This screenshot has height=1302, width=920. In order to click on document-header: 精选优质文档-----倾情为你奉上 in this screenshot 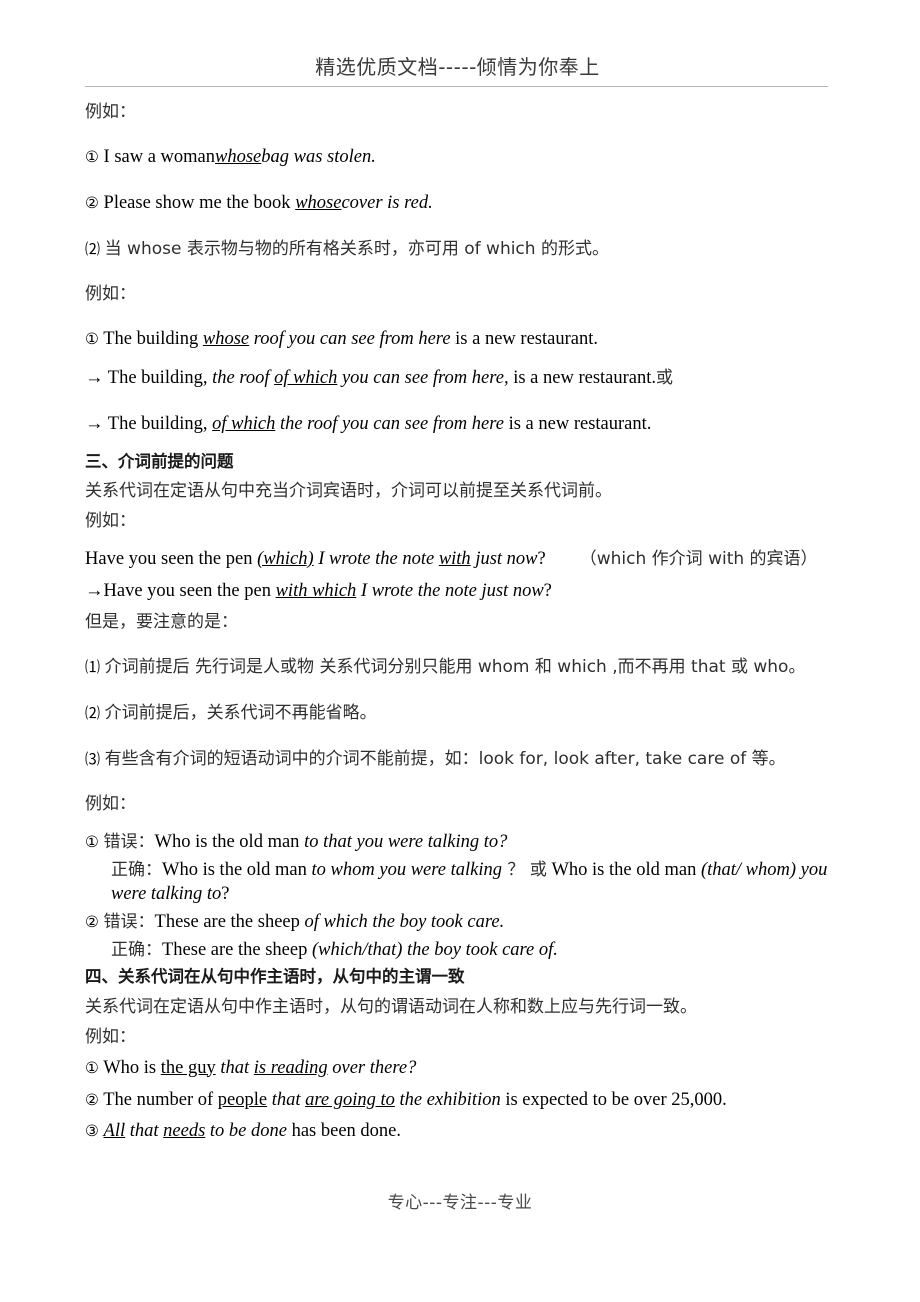, I will do `click(457, 67)`.